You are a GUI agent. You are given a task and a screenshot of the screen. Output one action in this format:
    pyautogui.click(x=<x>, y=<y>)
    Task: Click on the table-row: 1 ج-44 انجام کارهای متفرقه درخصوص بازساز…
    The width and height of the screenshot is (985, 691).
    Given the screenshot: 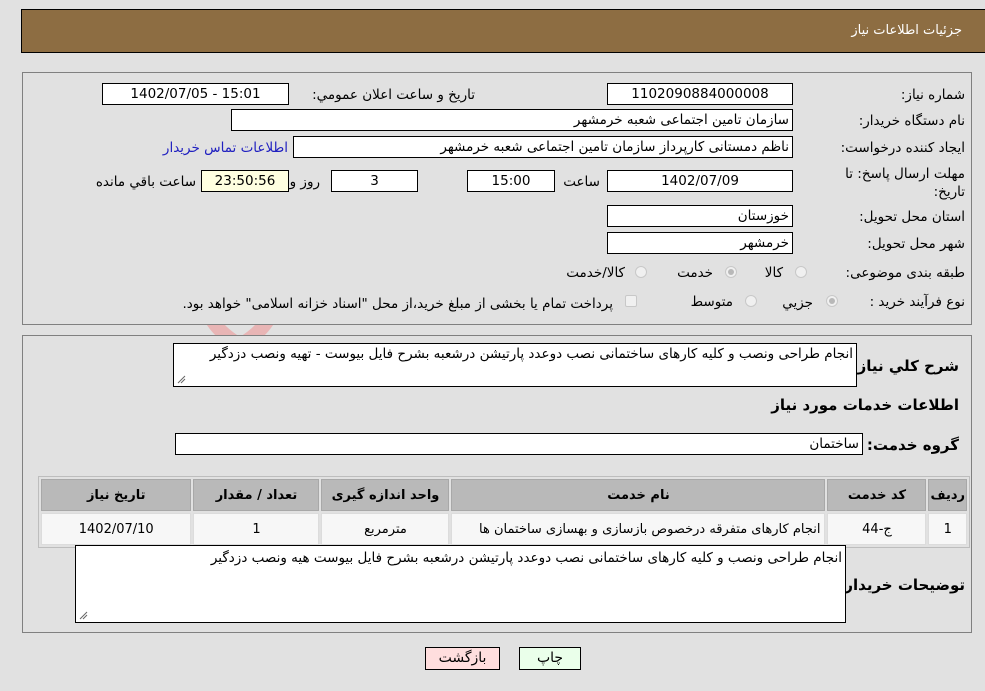 What is the action you would take?
    pyautogui.click(x=504, y=529)
    